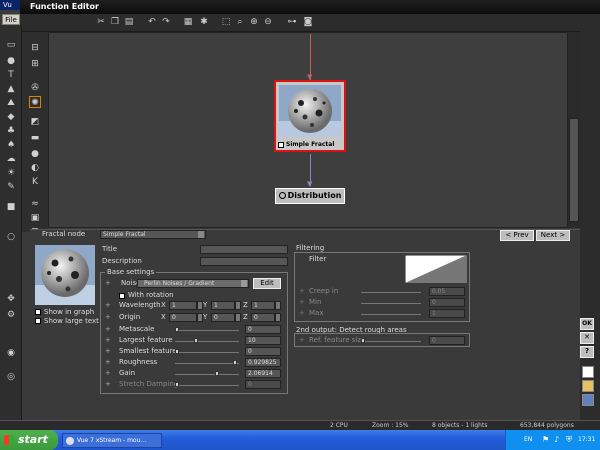 Image resolution: width=600 pixels, height=450 pixels. Describe the element at coordinates (11, 61) in the screenshot. I see `sphere-icon: ●` at that location.